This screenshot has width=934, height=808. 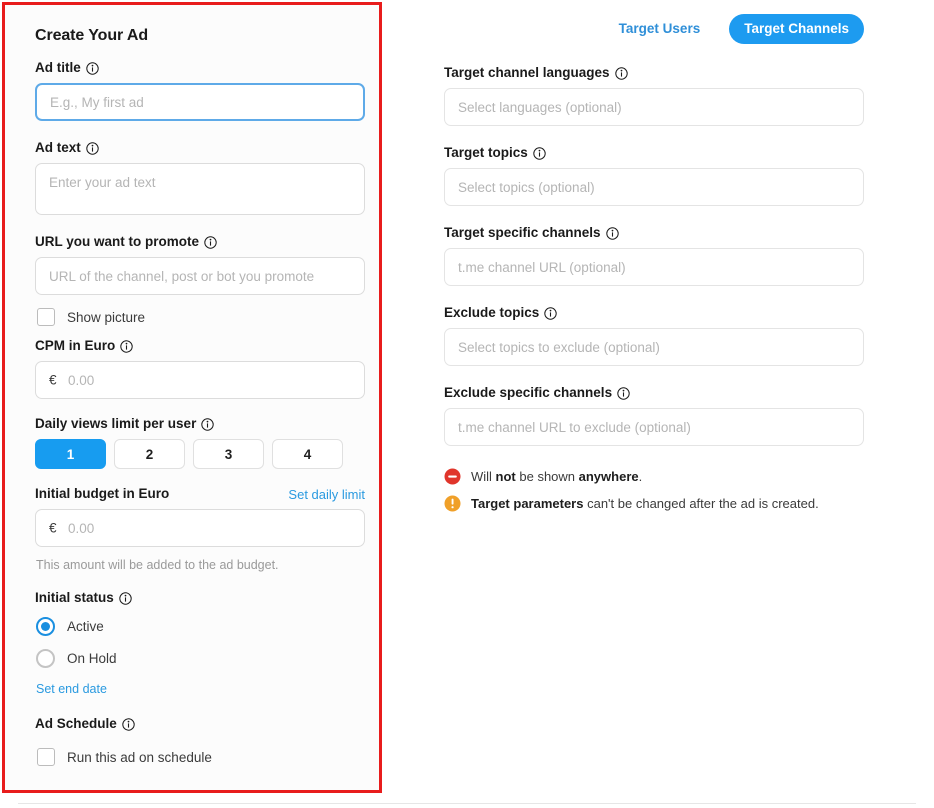 I want to click on cpm-label-text: CPM in Euro, so click(x=75, y=345).